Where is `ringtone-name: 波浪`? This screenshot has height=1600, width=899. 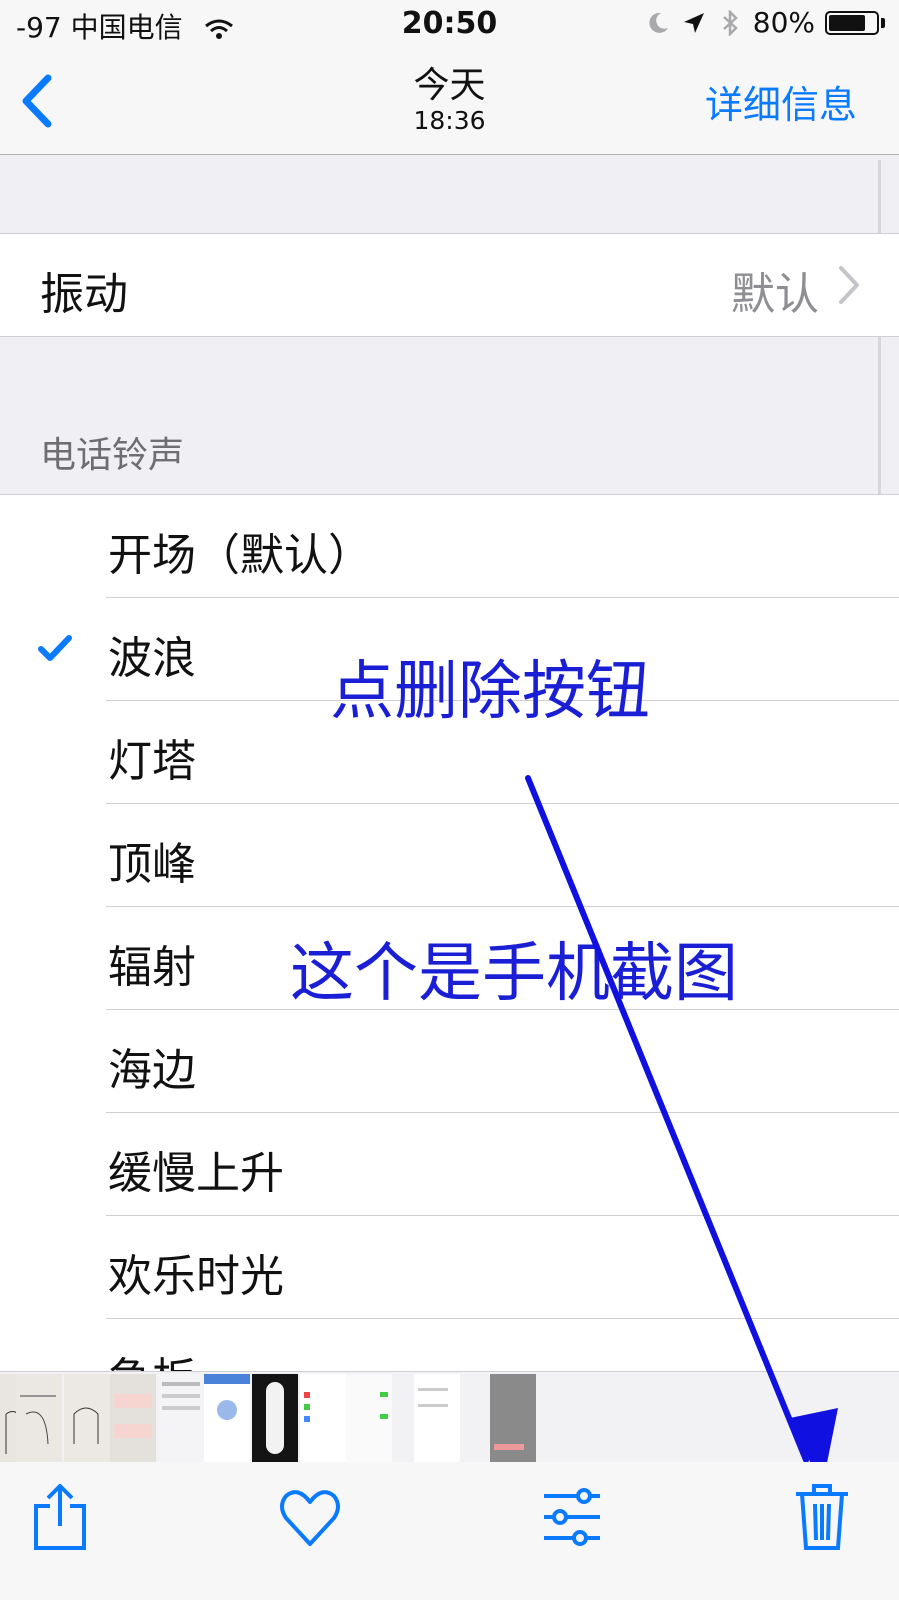 ringtone-name: 波浪 is located at coordinates (152, 658).